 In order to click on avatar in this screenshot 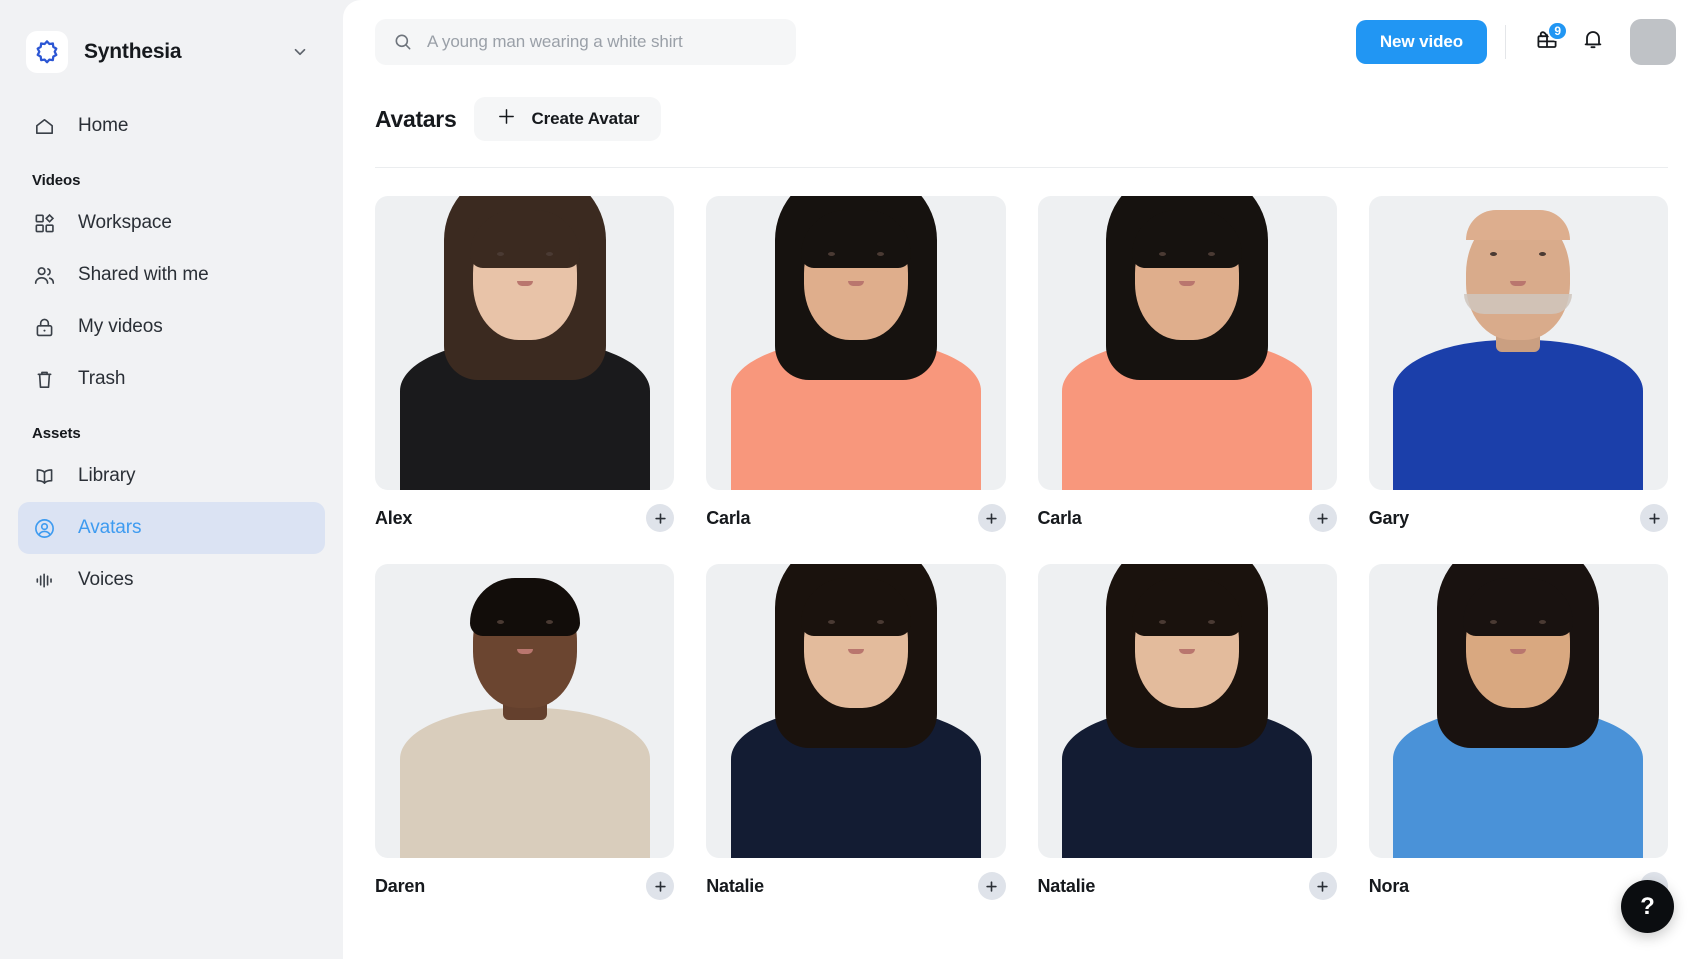, I will do `click(1653, 41)`.